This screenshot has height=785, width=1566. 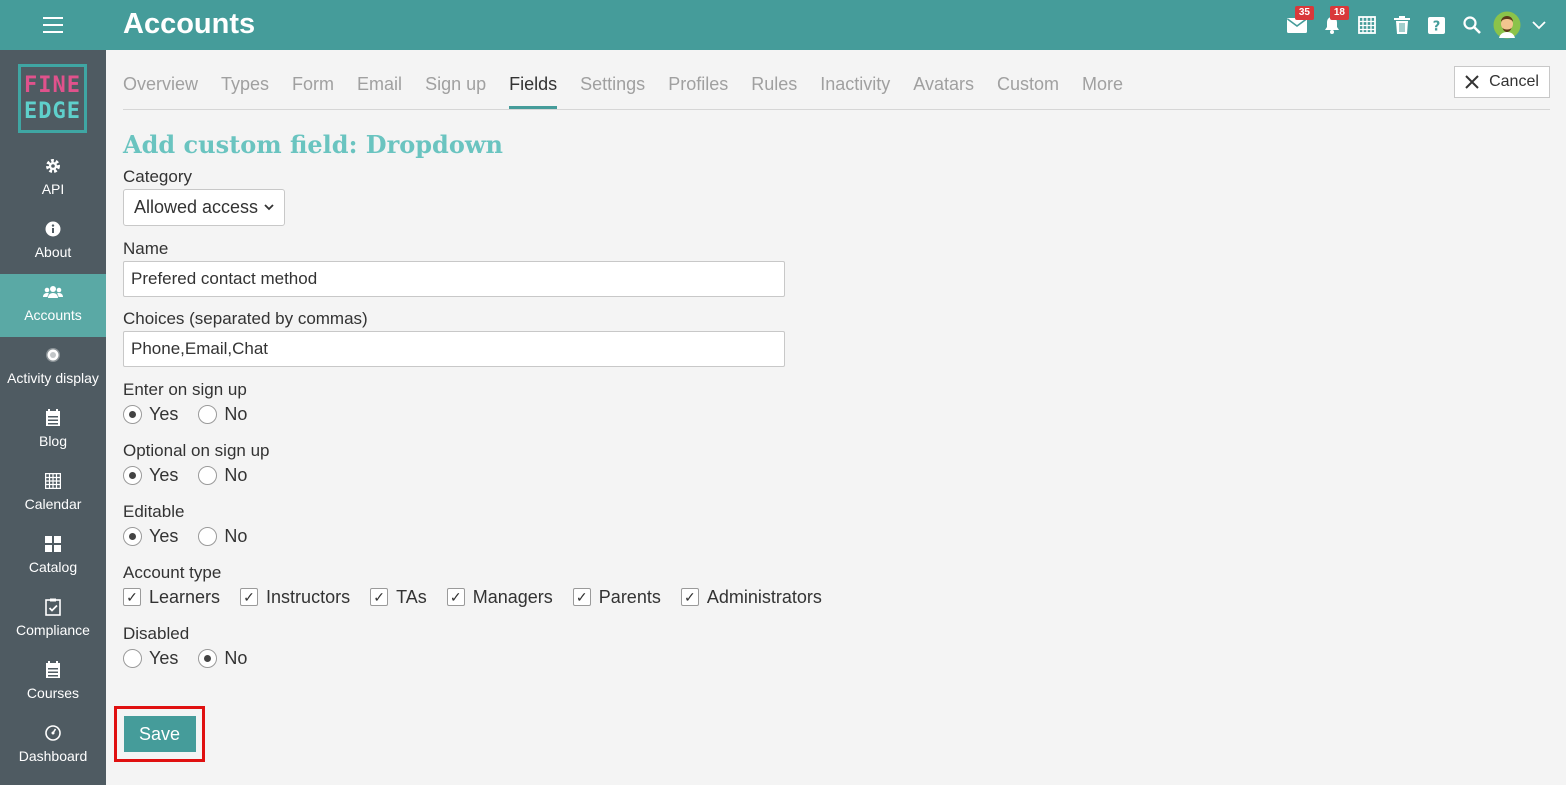 I want to click on calendar-button, so click(x=1366, y=25).